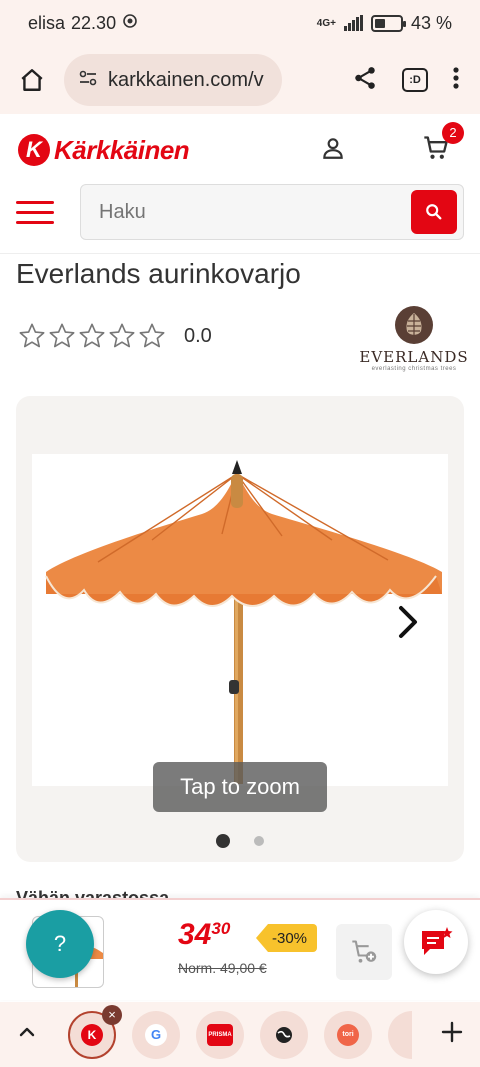 Image resolution: width=480 pixels, height=1067 pixels. I want to click on search-icon, so click(434, 212).